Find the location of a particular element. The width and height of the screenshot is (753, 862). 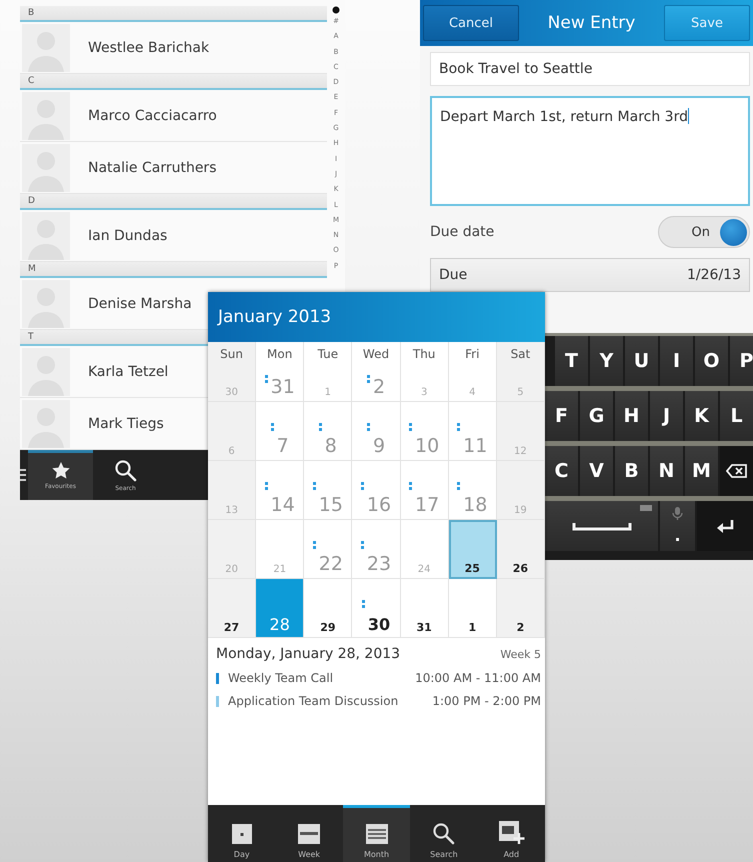

key: Y is located at coordinates (606, 361).